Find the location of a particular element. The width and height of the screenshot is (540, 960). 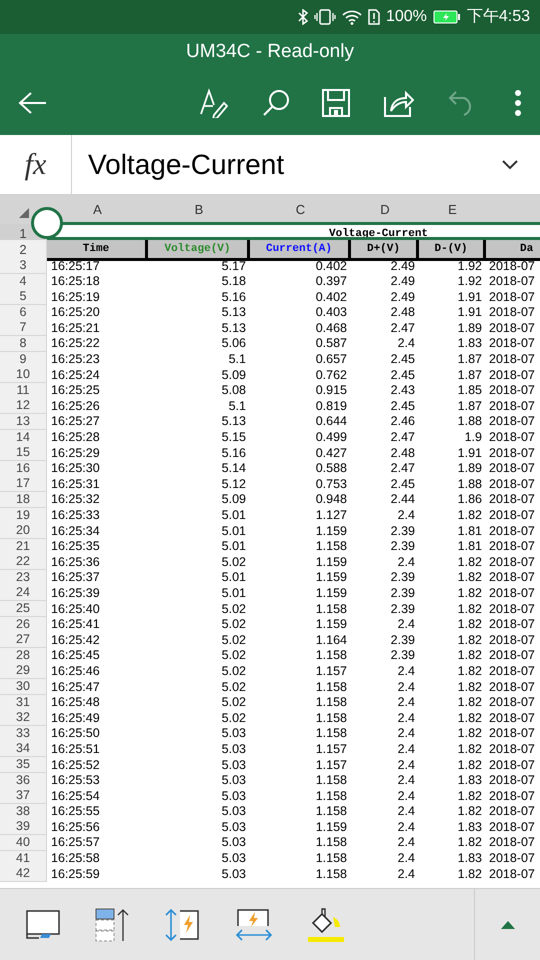

column-header: A is located at coordinates (97, 210).